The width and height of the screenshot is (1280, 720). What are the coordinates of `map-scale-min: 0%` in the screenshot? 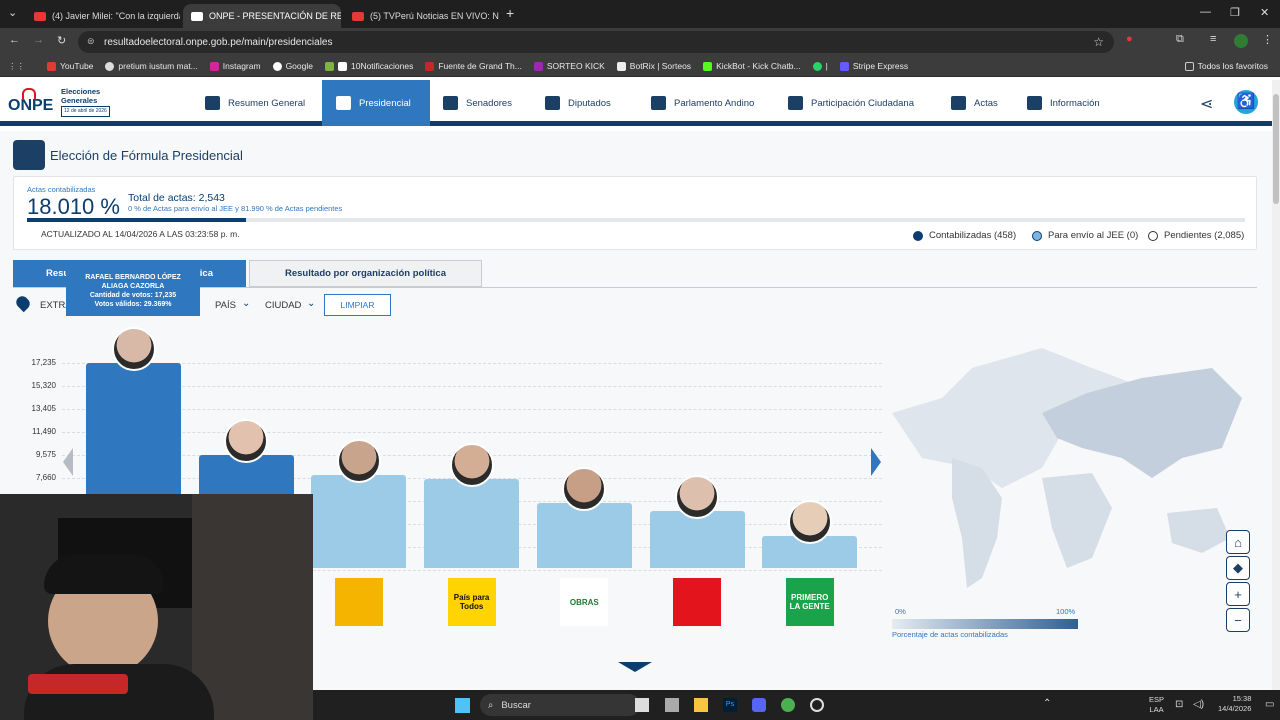 It's located at (900, 611).